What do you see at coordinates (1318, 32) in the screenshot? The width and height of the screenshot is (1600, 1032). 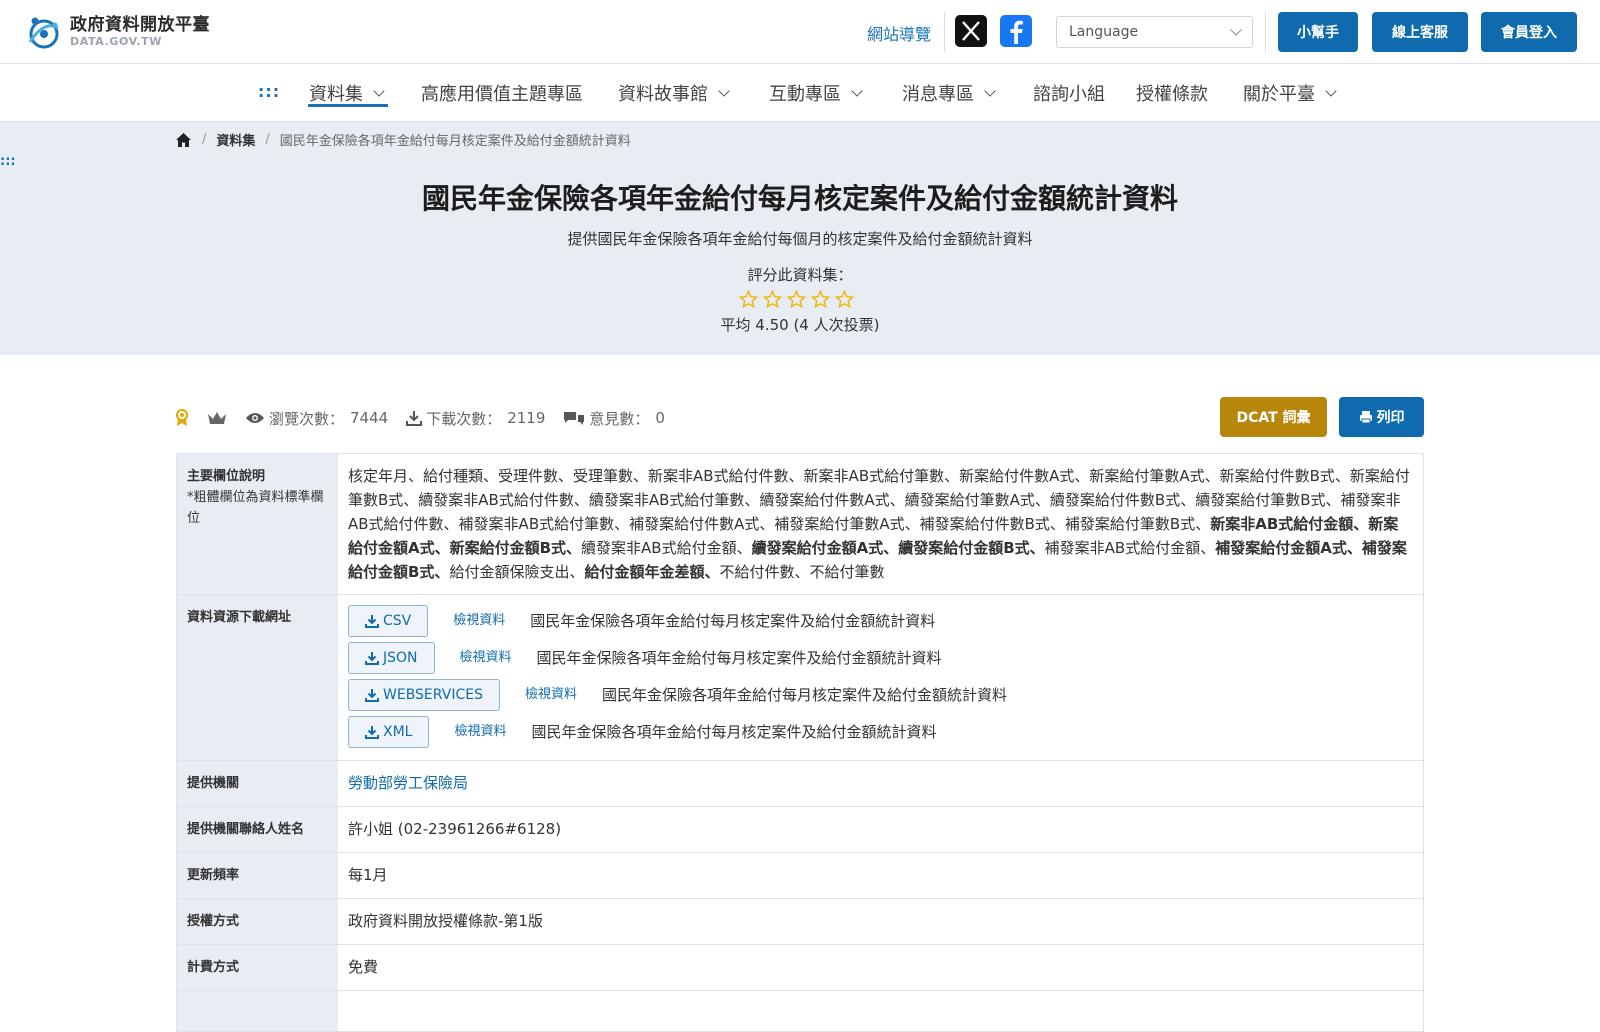 I see `helper-button: 小幫手` at bounding box center [1318, 32].